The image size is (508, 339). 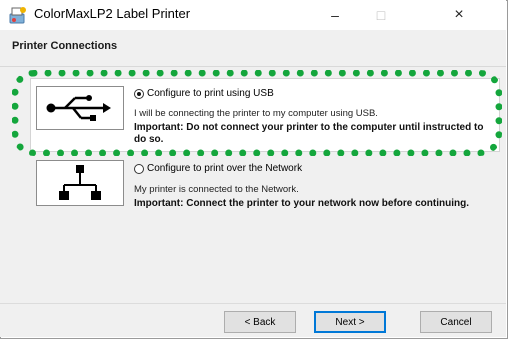 I want to click on network-description: My printer is connected to the Network., so click(x=216, y=189).